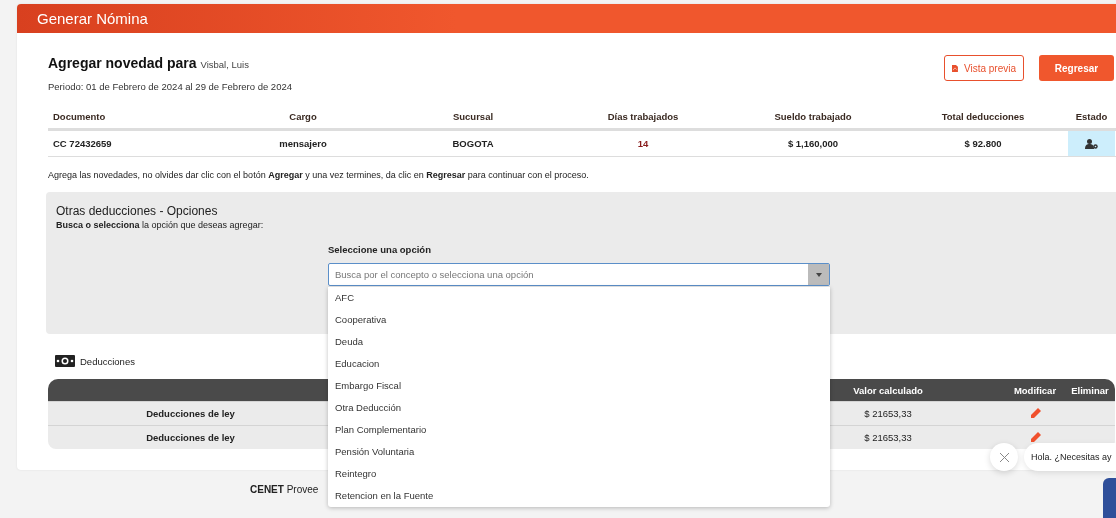 The width and height of the screenshot is (1116, 518). Describe the element at coordinates (380, 249) in the screenshot. I see `field-label: Seleccione una opción` at that location.